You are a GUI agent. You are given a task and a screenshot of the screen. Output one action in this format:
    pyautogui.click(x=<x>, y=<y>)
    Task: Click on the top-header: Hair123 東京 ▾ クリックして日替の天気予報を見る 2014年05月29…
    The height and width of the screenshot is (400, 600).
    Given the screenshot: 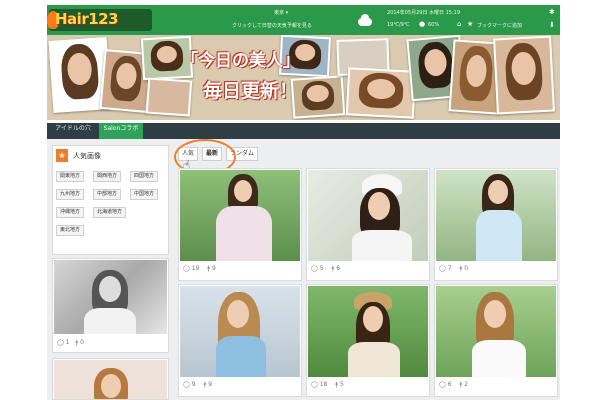 What is the action you would take?
    pyautogui.click(x=303, y=20)
    